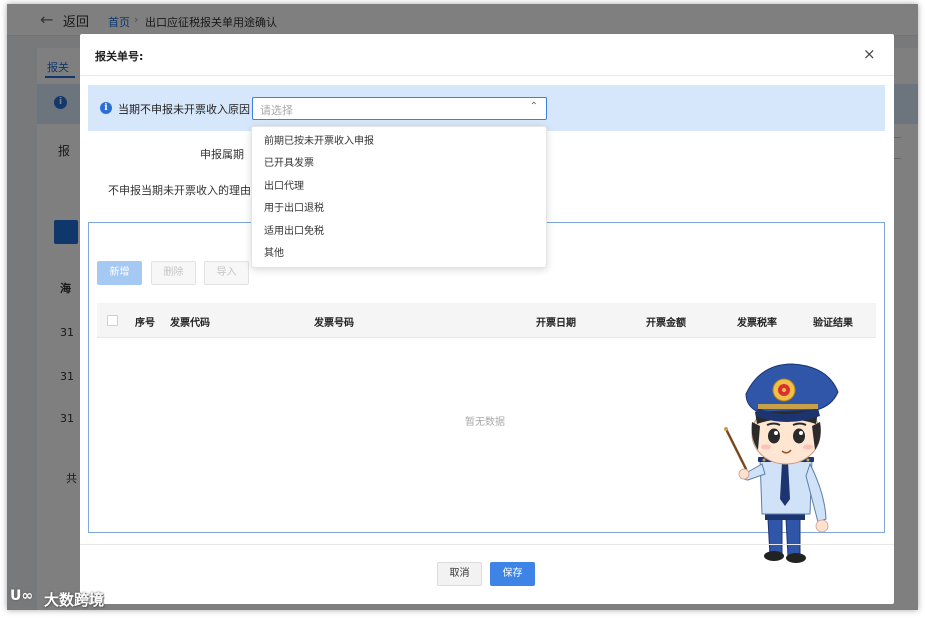  I want to click on import-button: 导入, so click(226, 273).